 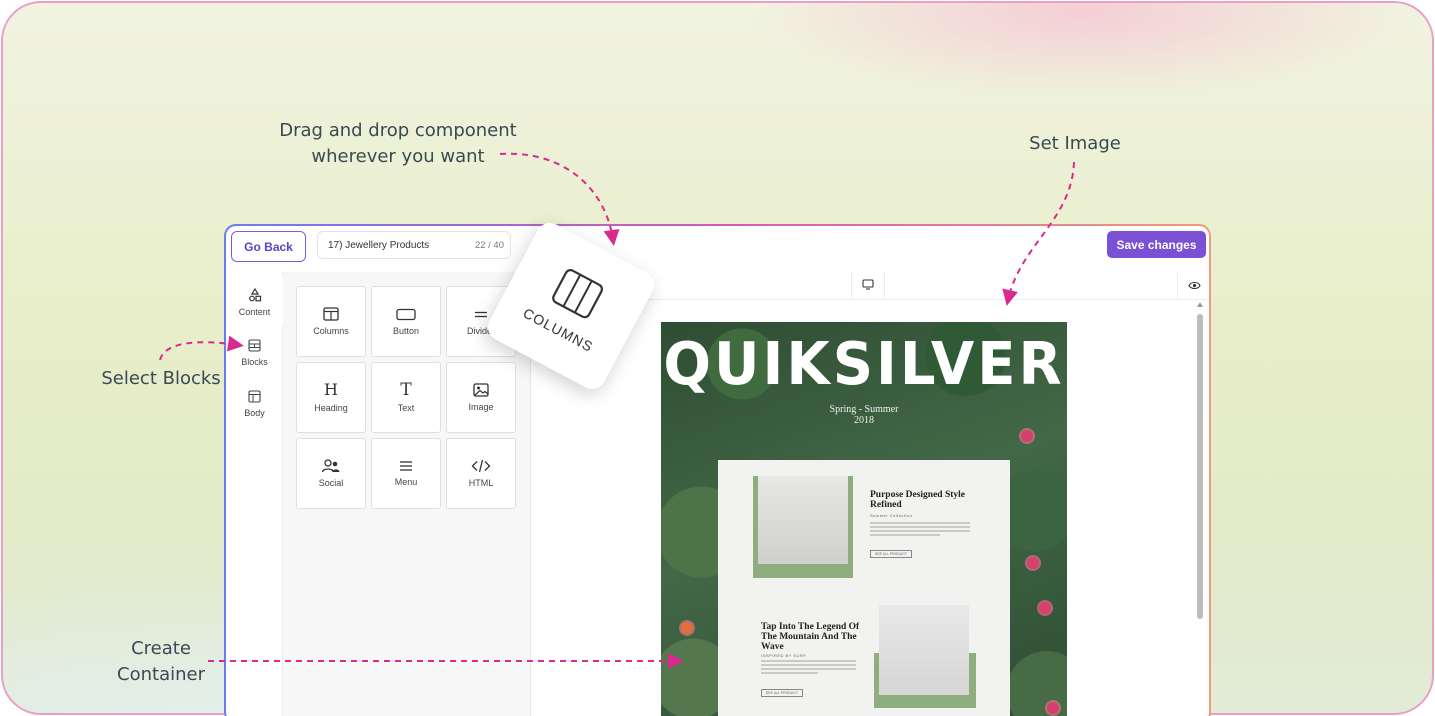 I want to click on sidebar-item-content: Content, so click(x=254, y=302).